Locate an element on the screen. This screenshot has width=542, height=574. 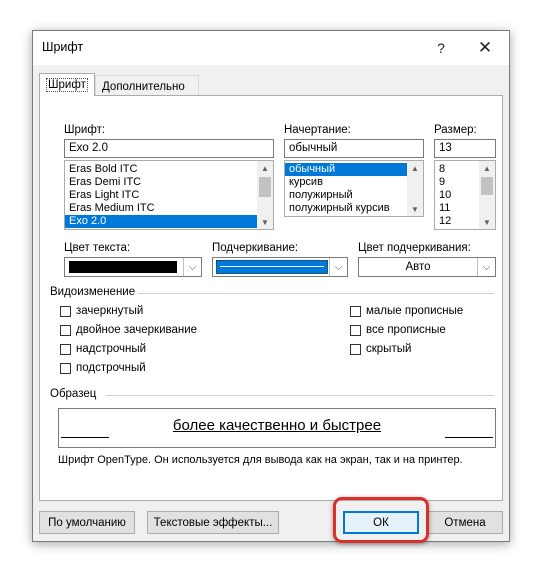
preview-heading: Образец is located at coordinates (73, 394).